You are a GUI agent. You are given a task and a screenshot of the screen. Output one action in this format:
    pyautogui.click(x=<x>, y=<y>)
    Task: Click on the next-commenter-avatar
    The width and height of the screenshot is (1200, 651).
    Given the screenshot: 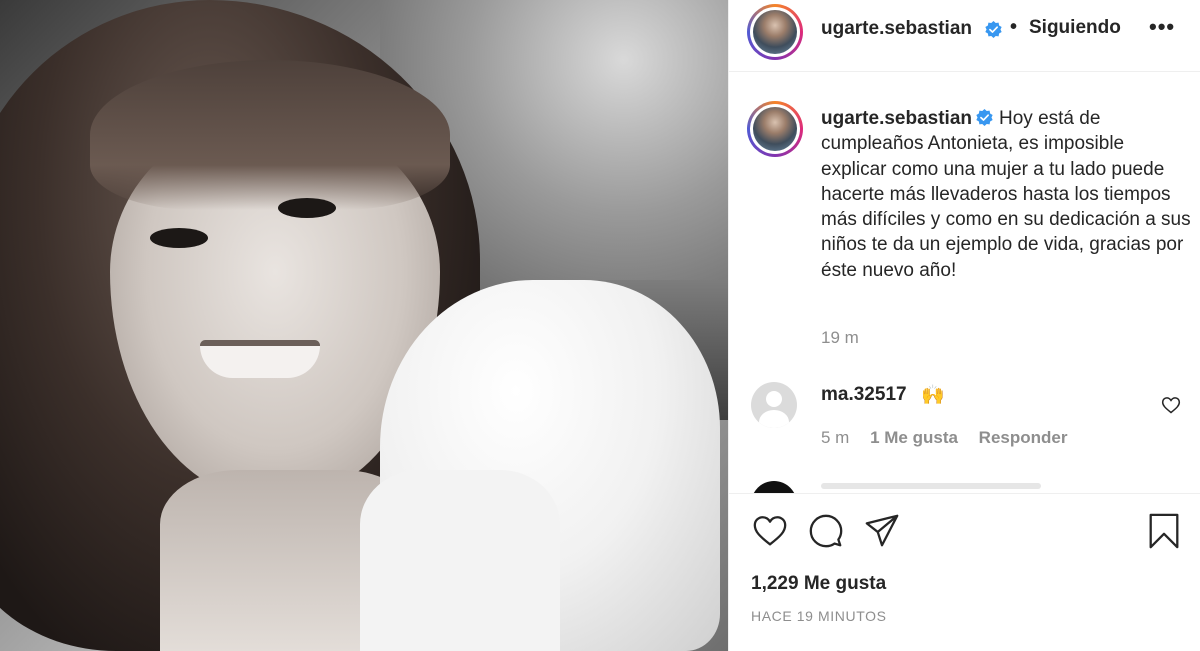 What is the action you would take?
    pyautogui.click(x=774, y=487)
    